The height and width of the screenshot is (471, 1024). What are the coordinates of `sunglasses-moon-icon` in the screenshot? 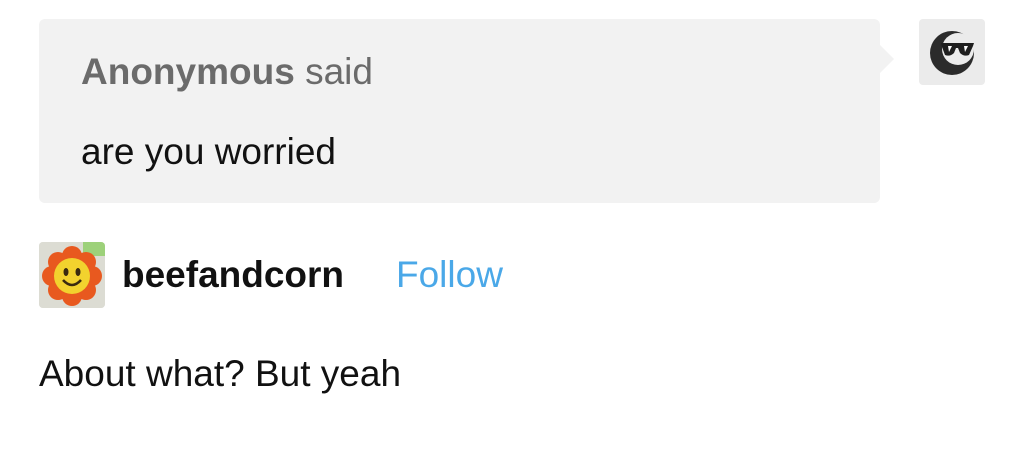 It's located at (952, 53).